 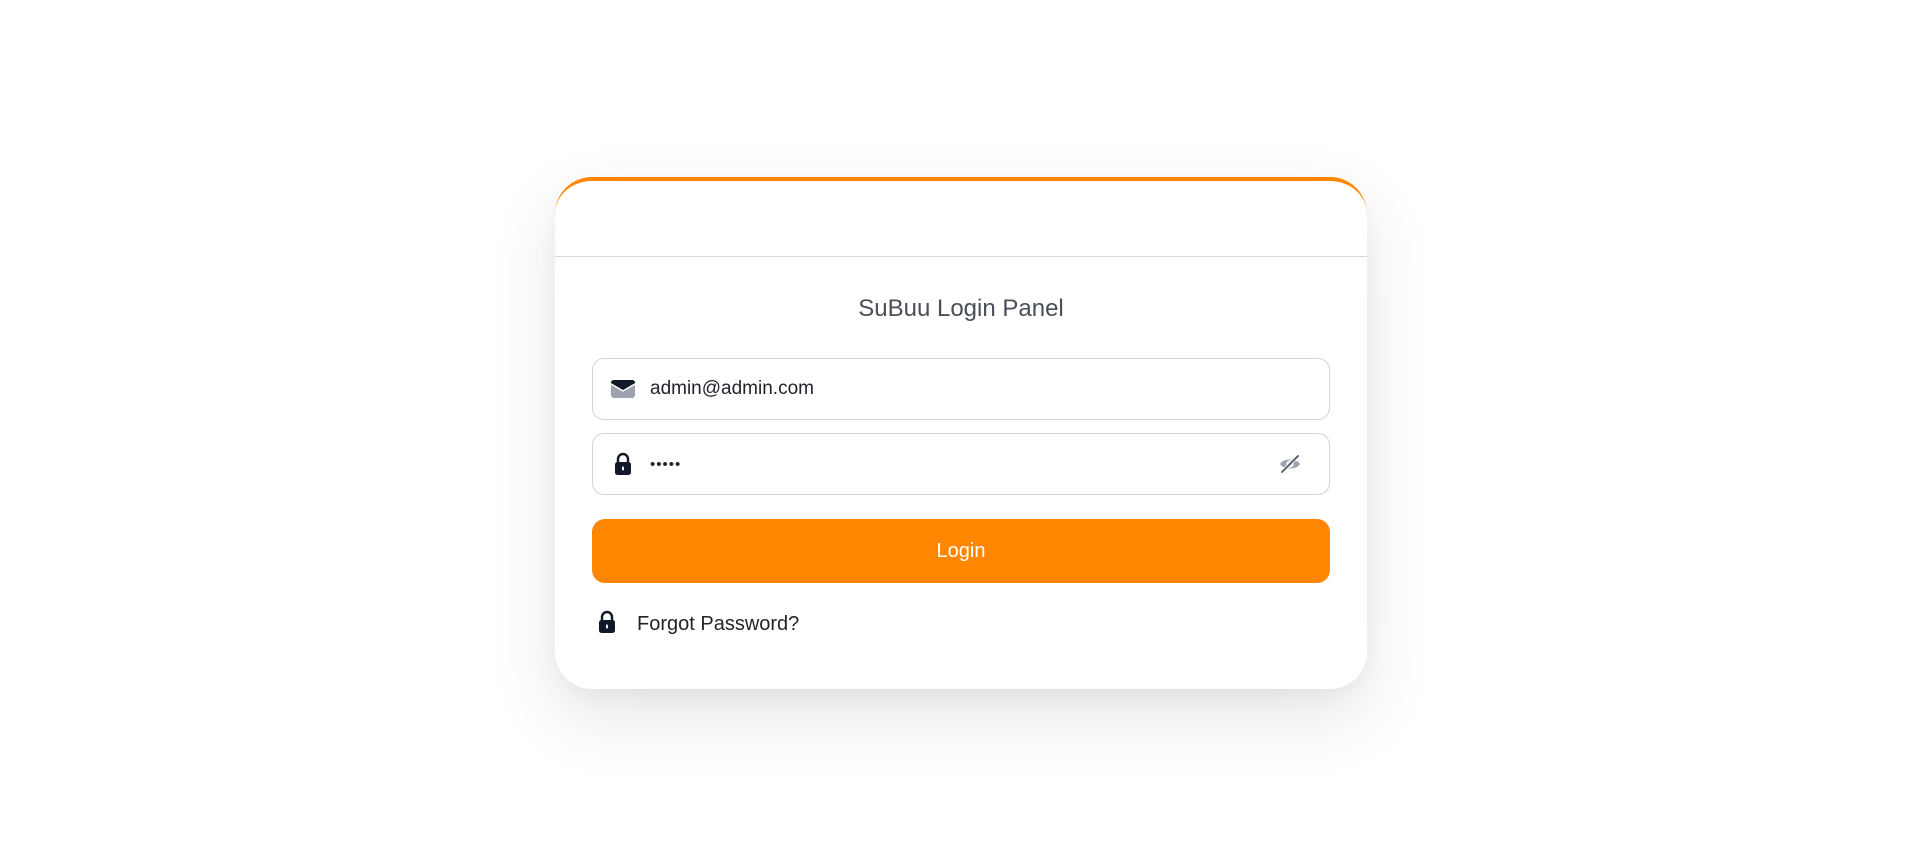 I want to click on envelope-icon, so click(x=623, y=389).